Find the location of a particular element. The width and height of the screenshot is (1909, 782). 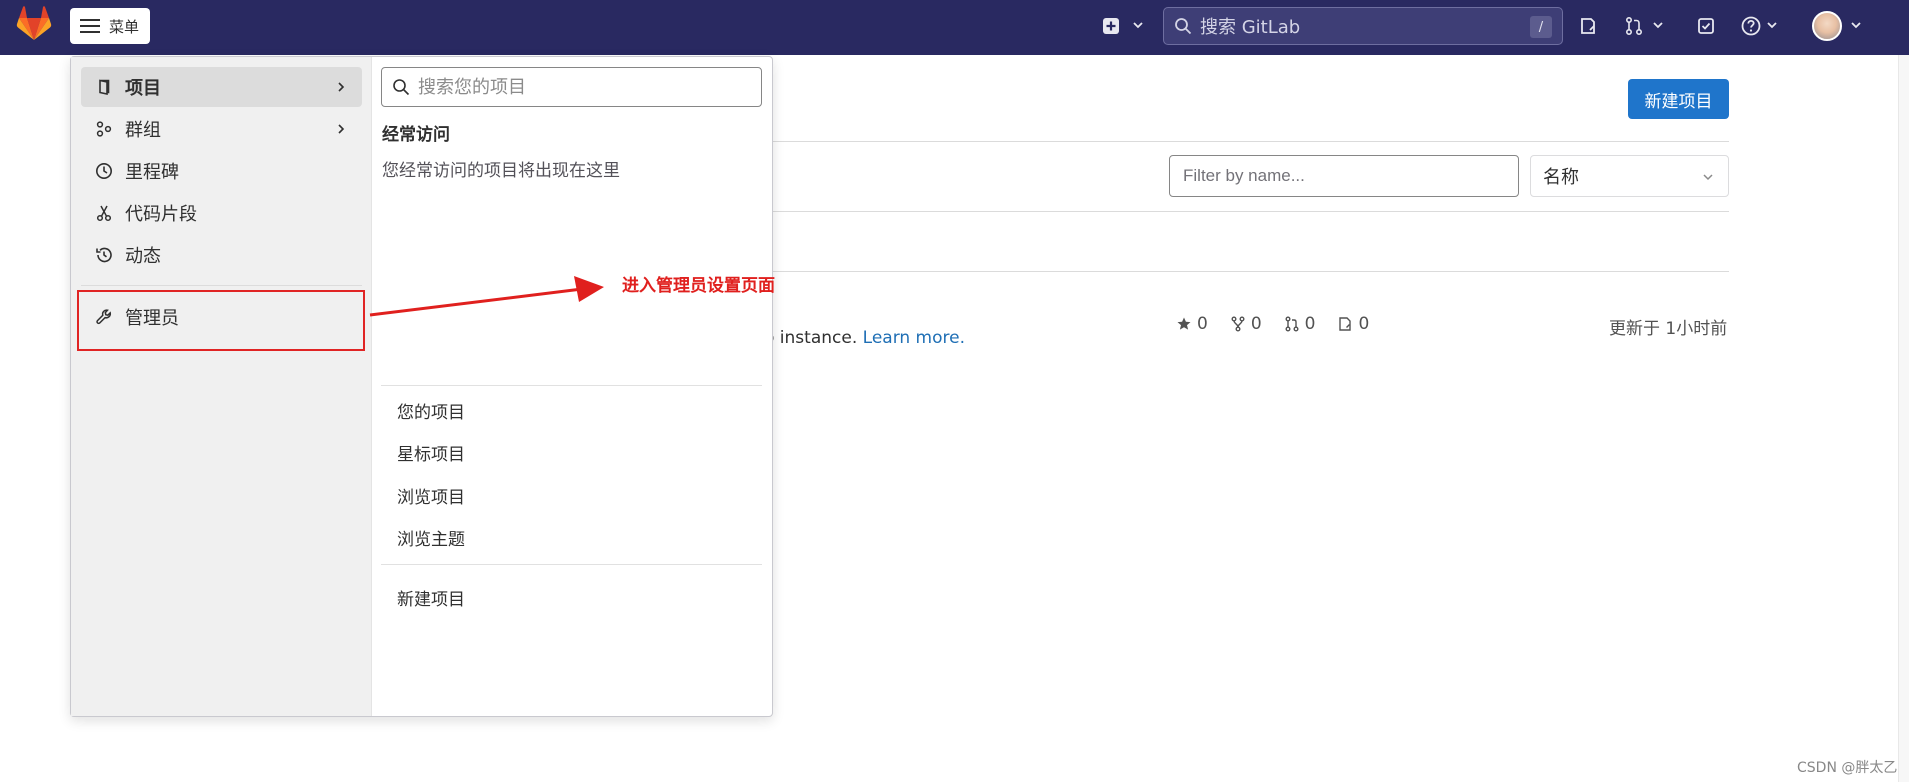

annotation-highlight-box is located at coordinates (221, 320).